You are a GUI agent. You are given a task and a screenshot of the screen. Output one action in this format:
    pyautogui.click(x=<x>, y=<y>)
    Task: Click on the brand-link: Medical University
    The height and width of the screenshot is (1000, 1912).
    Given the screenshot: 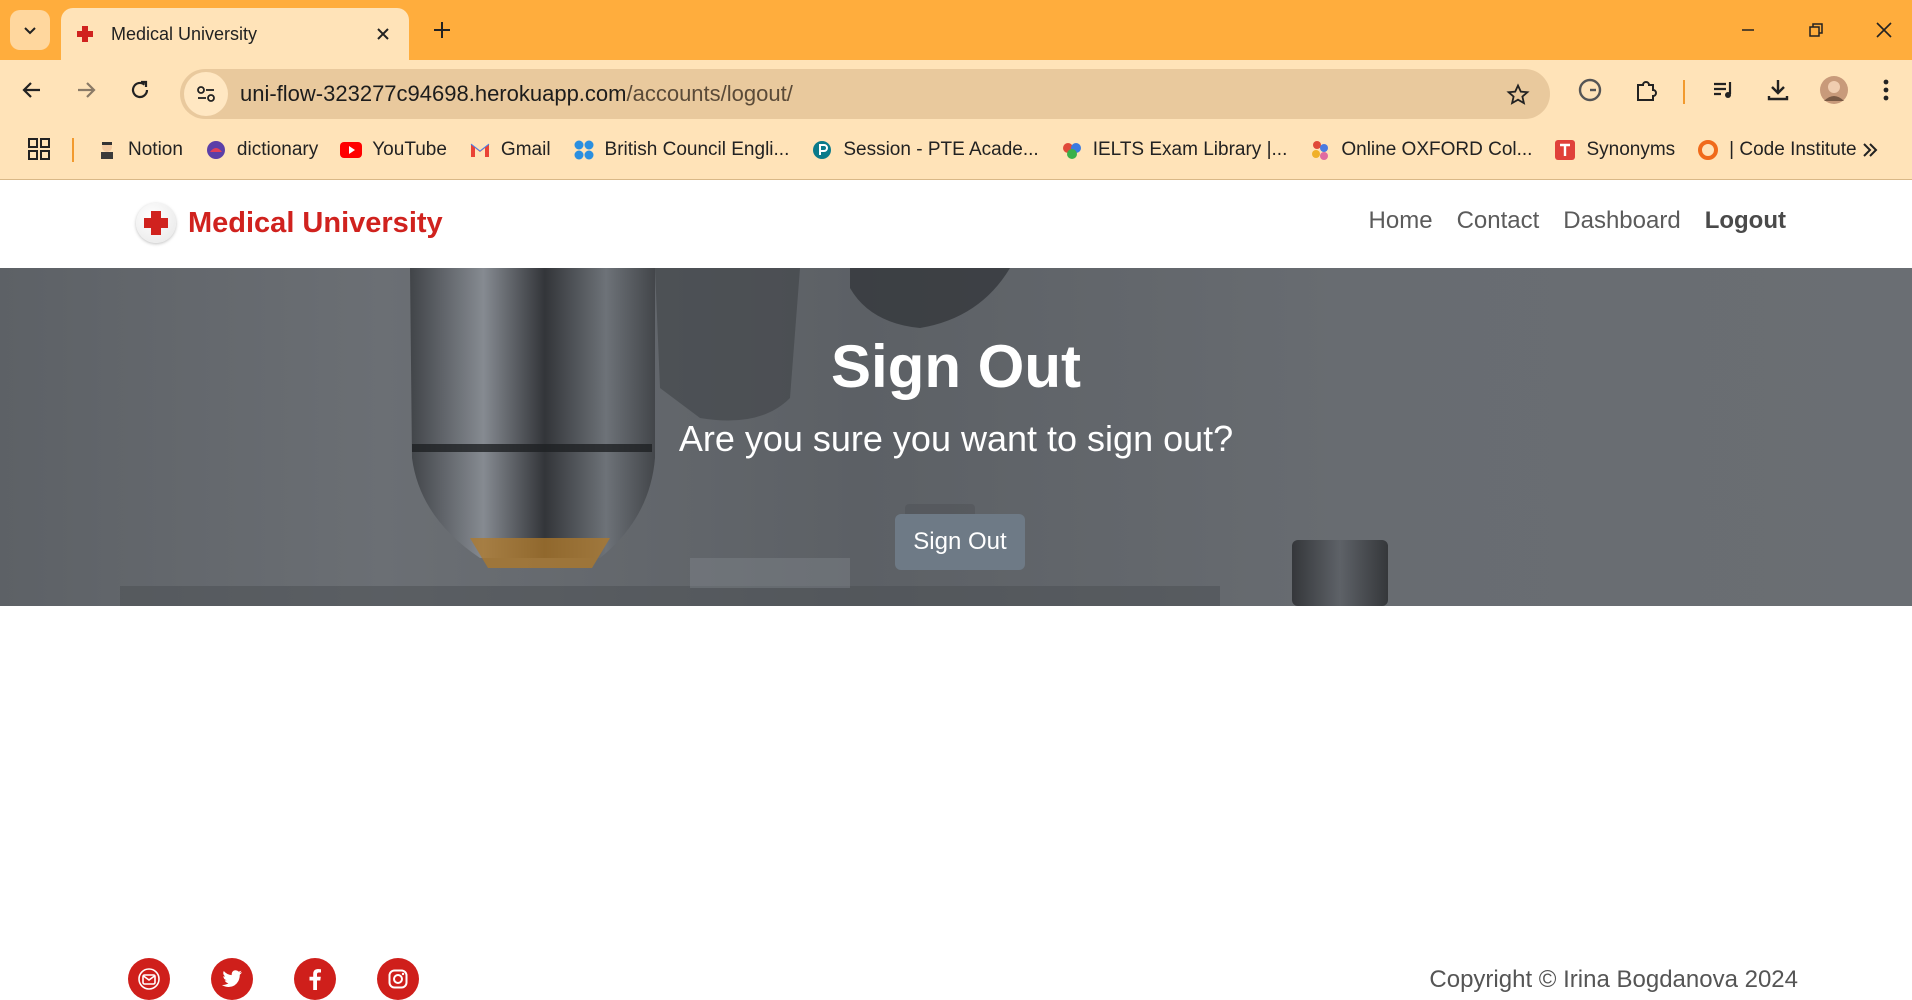 What is the action you would take?
    pyautogui.click(x=289, y=223)
    